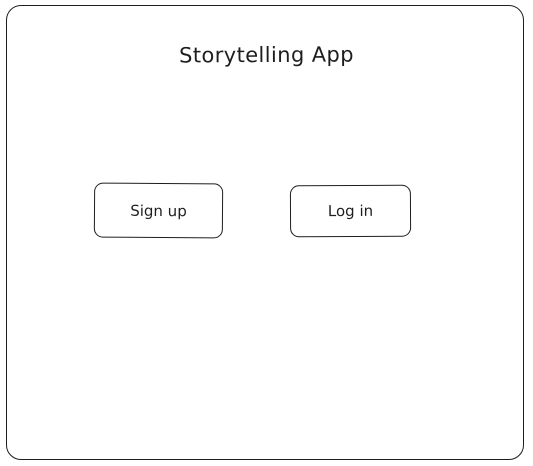  Describe the element at coordinates (158, 210) in the screenshot. I see `sign-up-button: Sign up` at that location.